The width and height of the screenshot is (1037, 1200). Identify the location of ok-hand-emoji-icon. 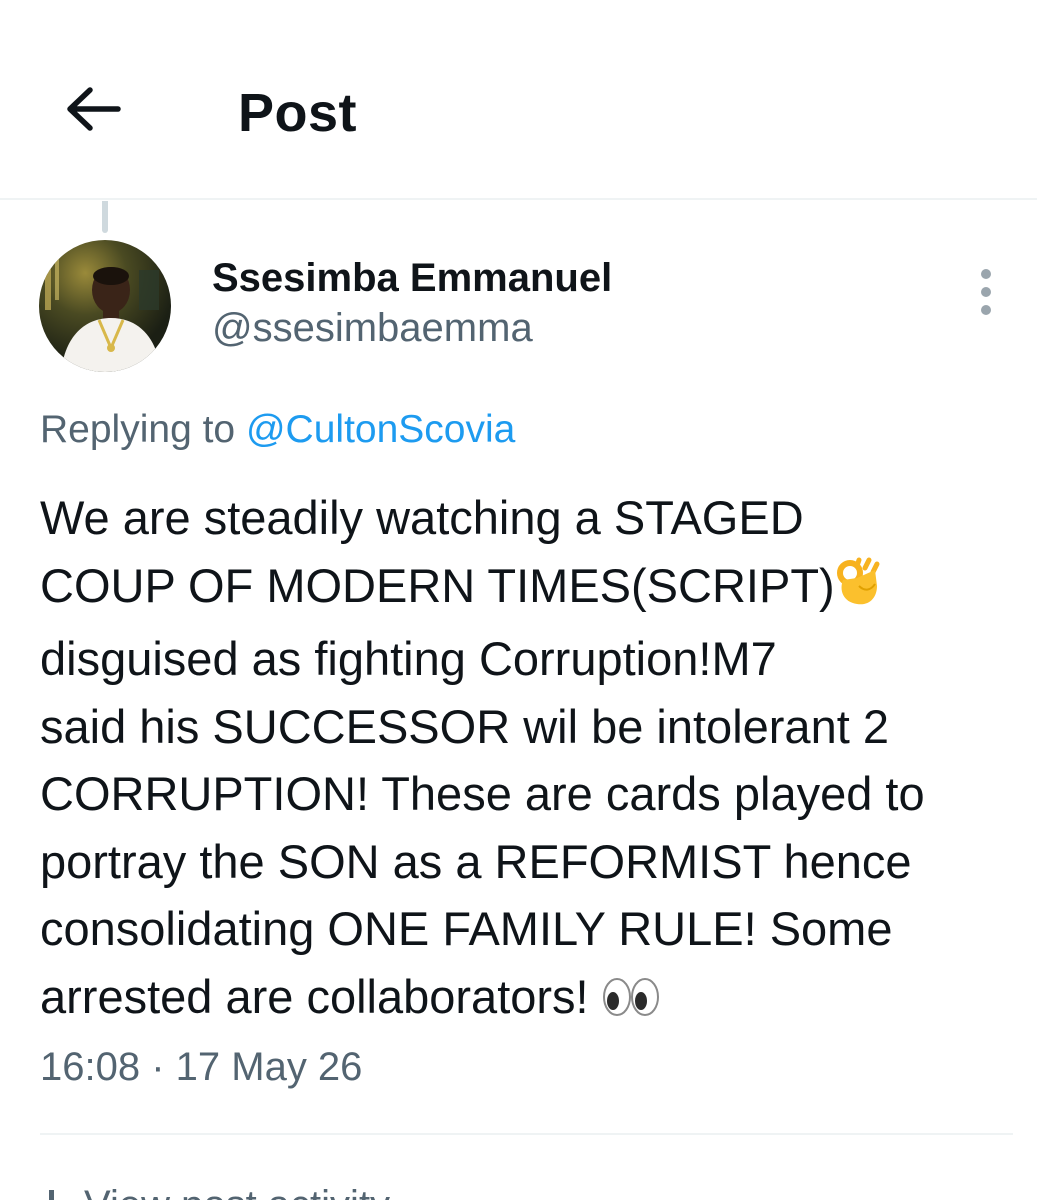
(858, 591).